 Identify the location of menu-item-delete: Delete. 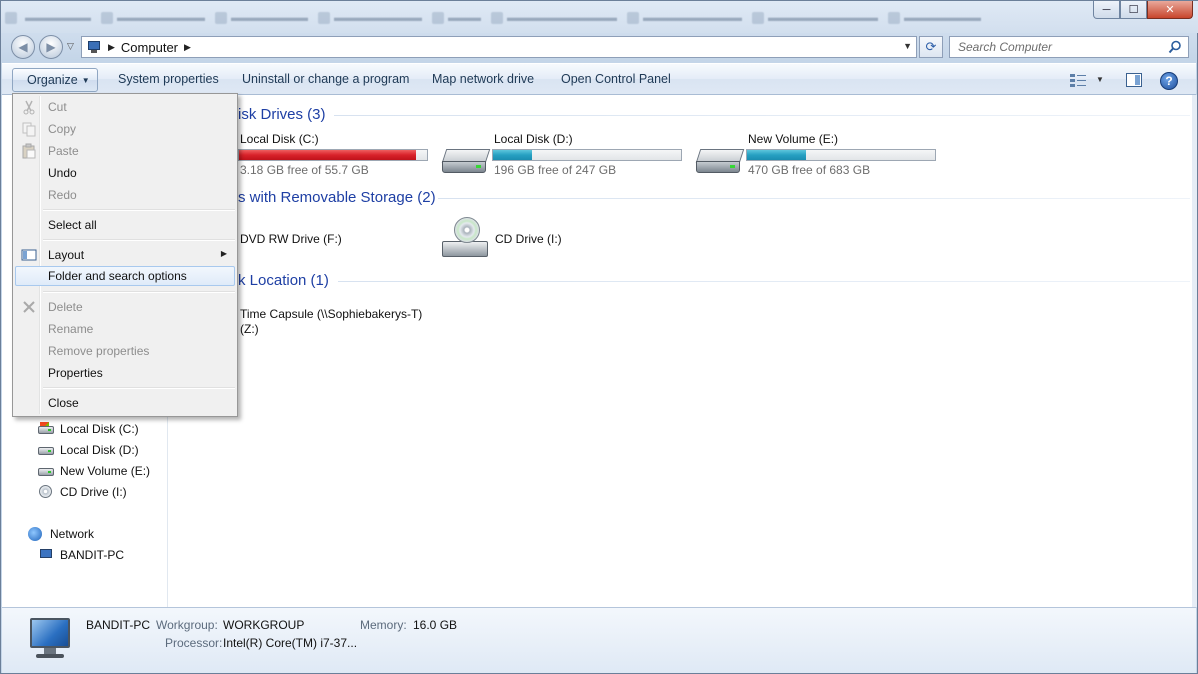
(125, 307).